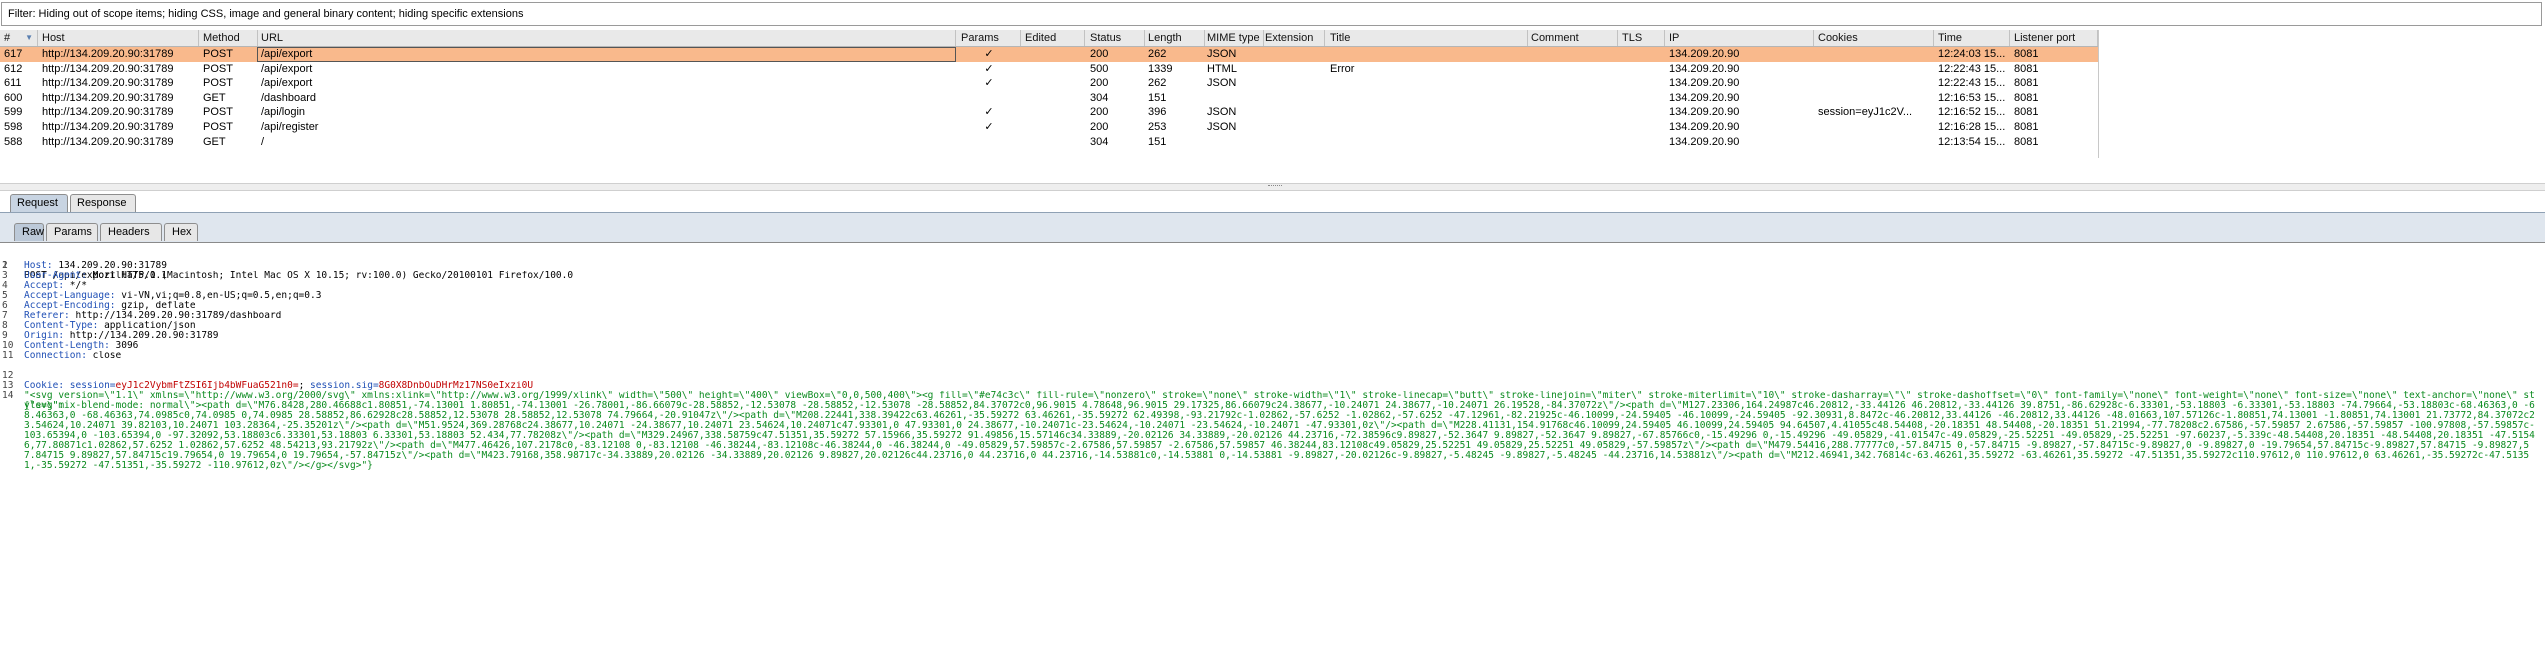 Image resolution: width=2545 pixels, height=658 pixels. Describe the element at coordinates (118, 38) in the screenshot. I see `column-header-host: Host` at that location.